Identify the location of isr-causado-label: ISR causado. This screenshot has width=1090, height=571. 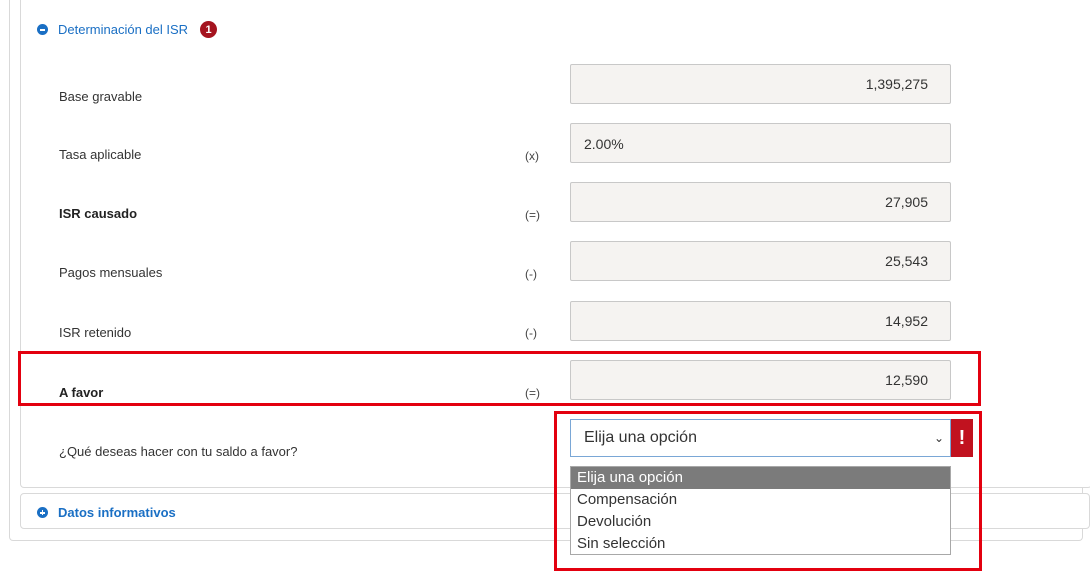
(98, 213).